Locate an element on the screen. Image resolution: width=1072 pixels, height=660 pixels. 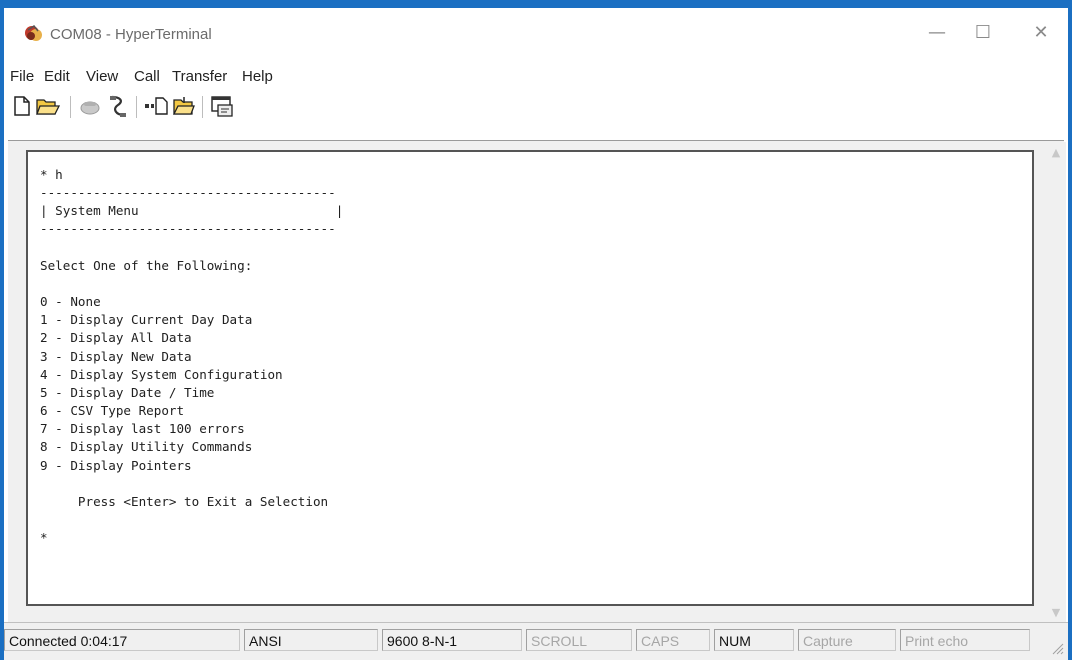
menu-call: Call is located at coordinates (147, 76).